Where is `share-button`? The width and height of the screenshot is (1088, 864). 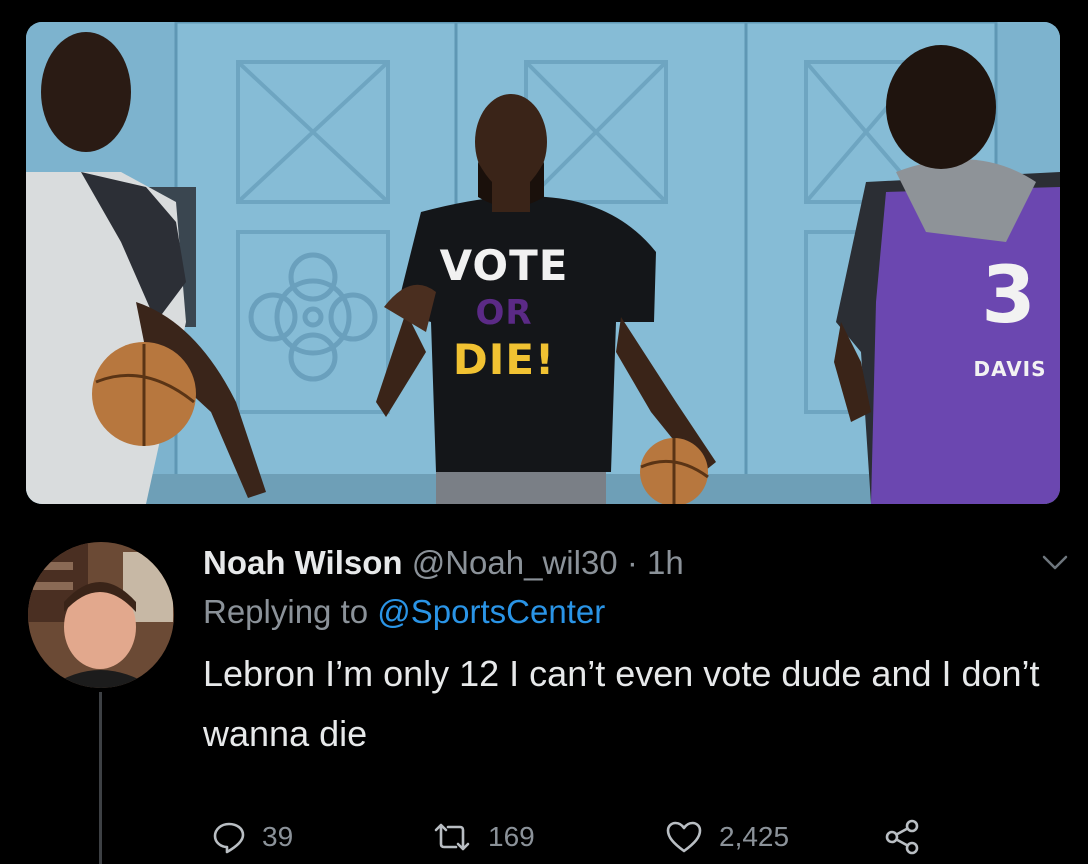 share-button is located at coordinates (911, 837).